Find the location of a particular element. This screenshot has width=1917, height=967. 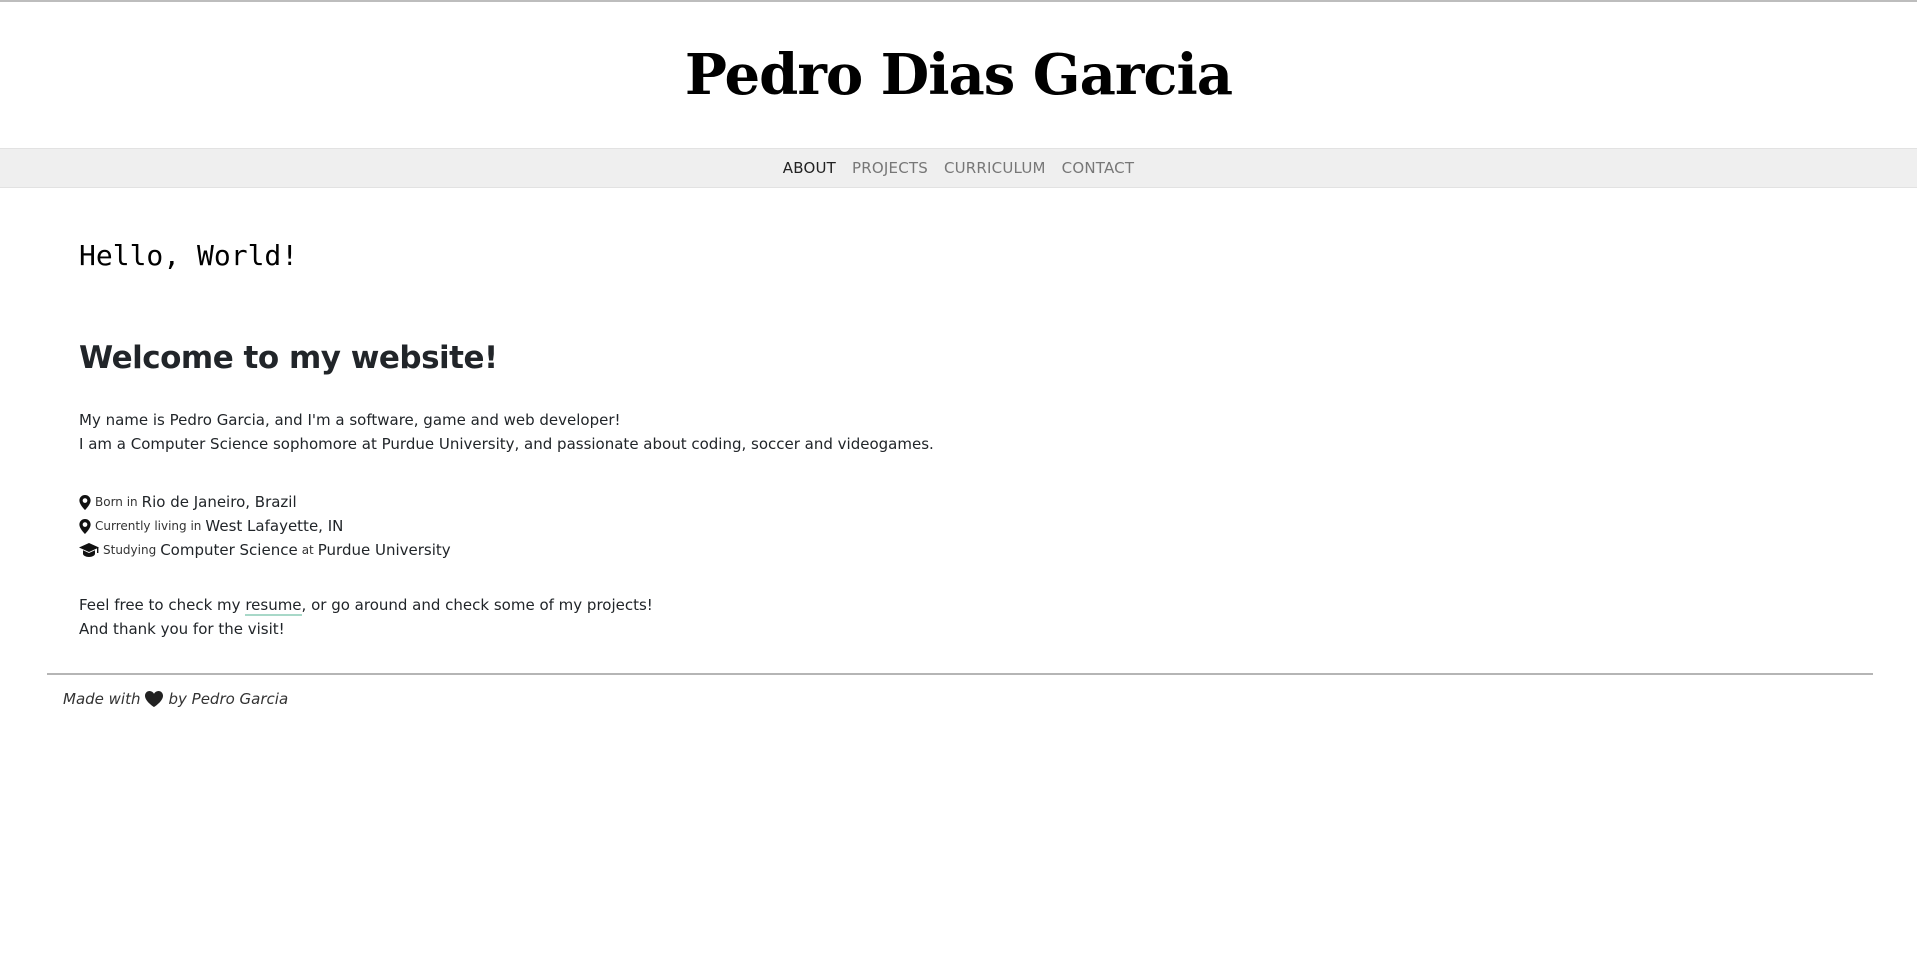

fact-born: Born in Rio de Janeiro, Brazil is located at coordinates (265, 502).